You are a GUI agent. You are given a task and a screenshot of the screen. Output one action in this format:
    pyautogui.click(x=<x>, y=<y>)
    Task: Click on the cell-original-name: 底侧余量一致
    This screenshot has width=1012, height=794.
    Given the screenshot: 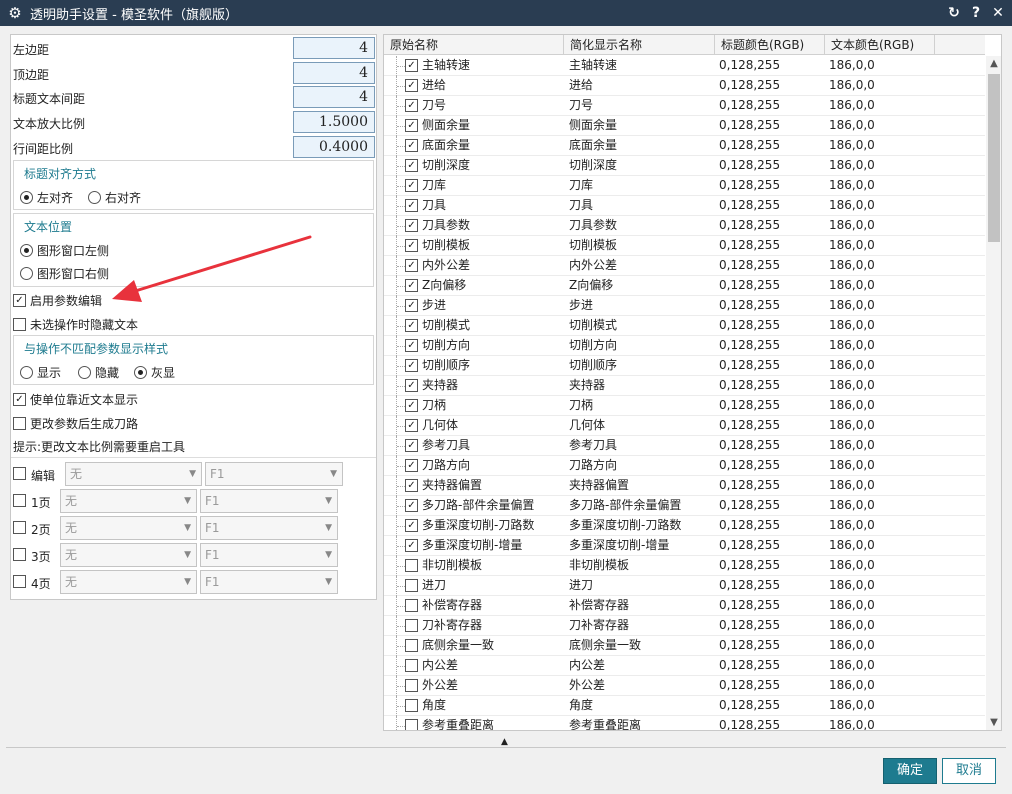 What is the action you would take?
    pyautogui.click(x=458, y=646)
    